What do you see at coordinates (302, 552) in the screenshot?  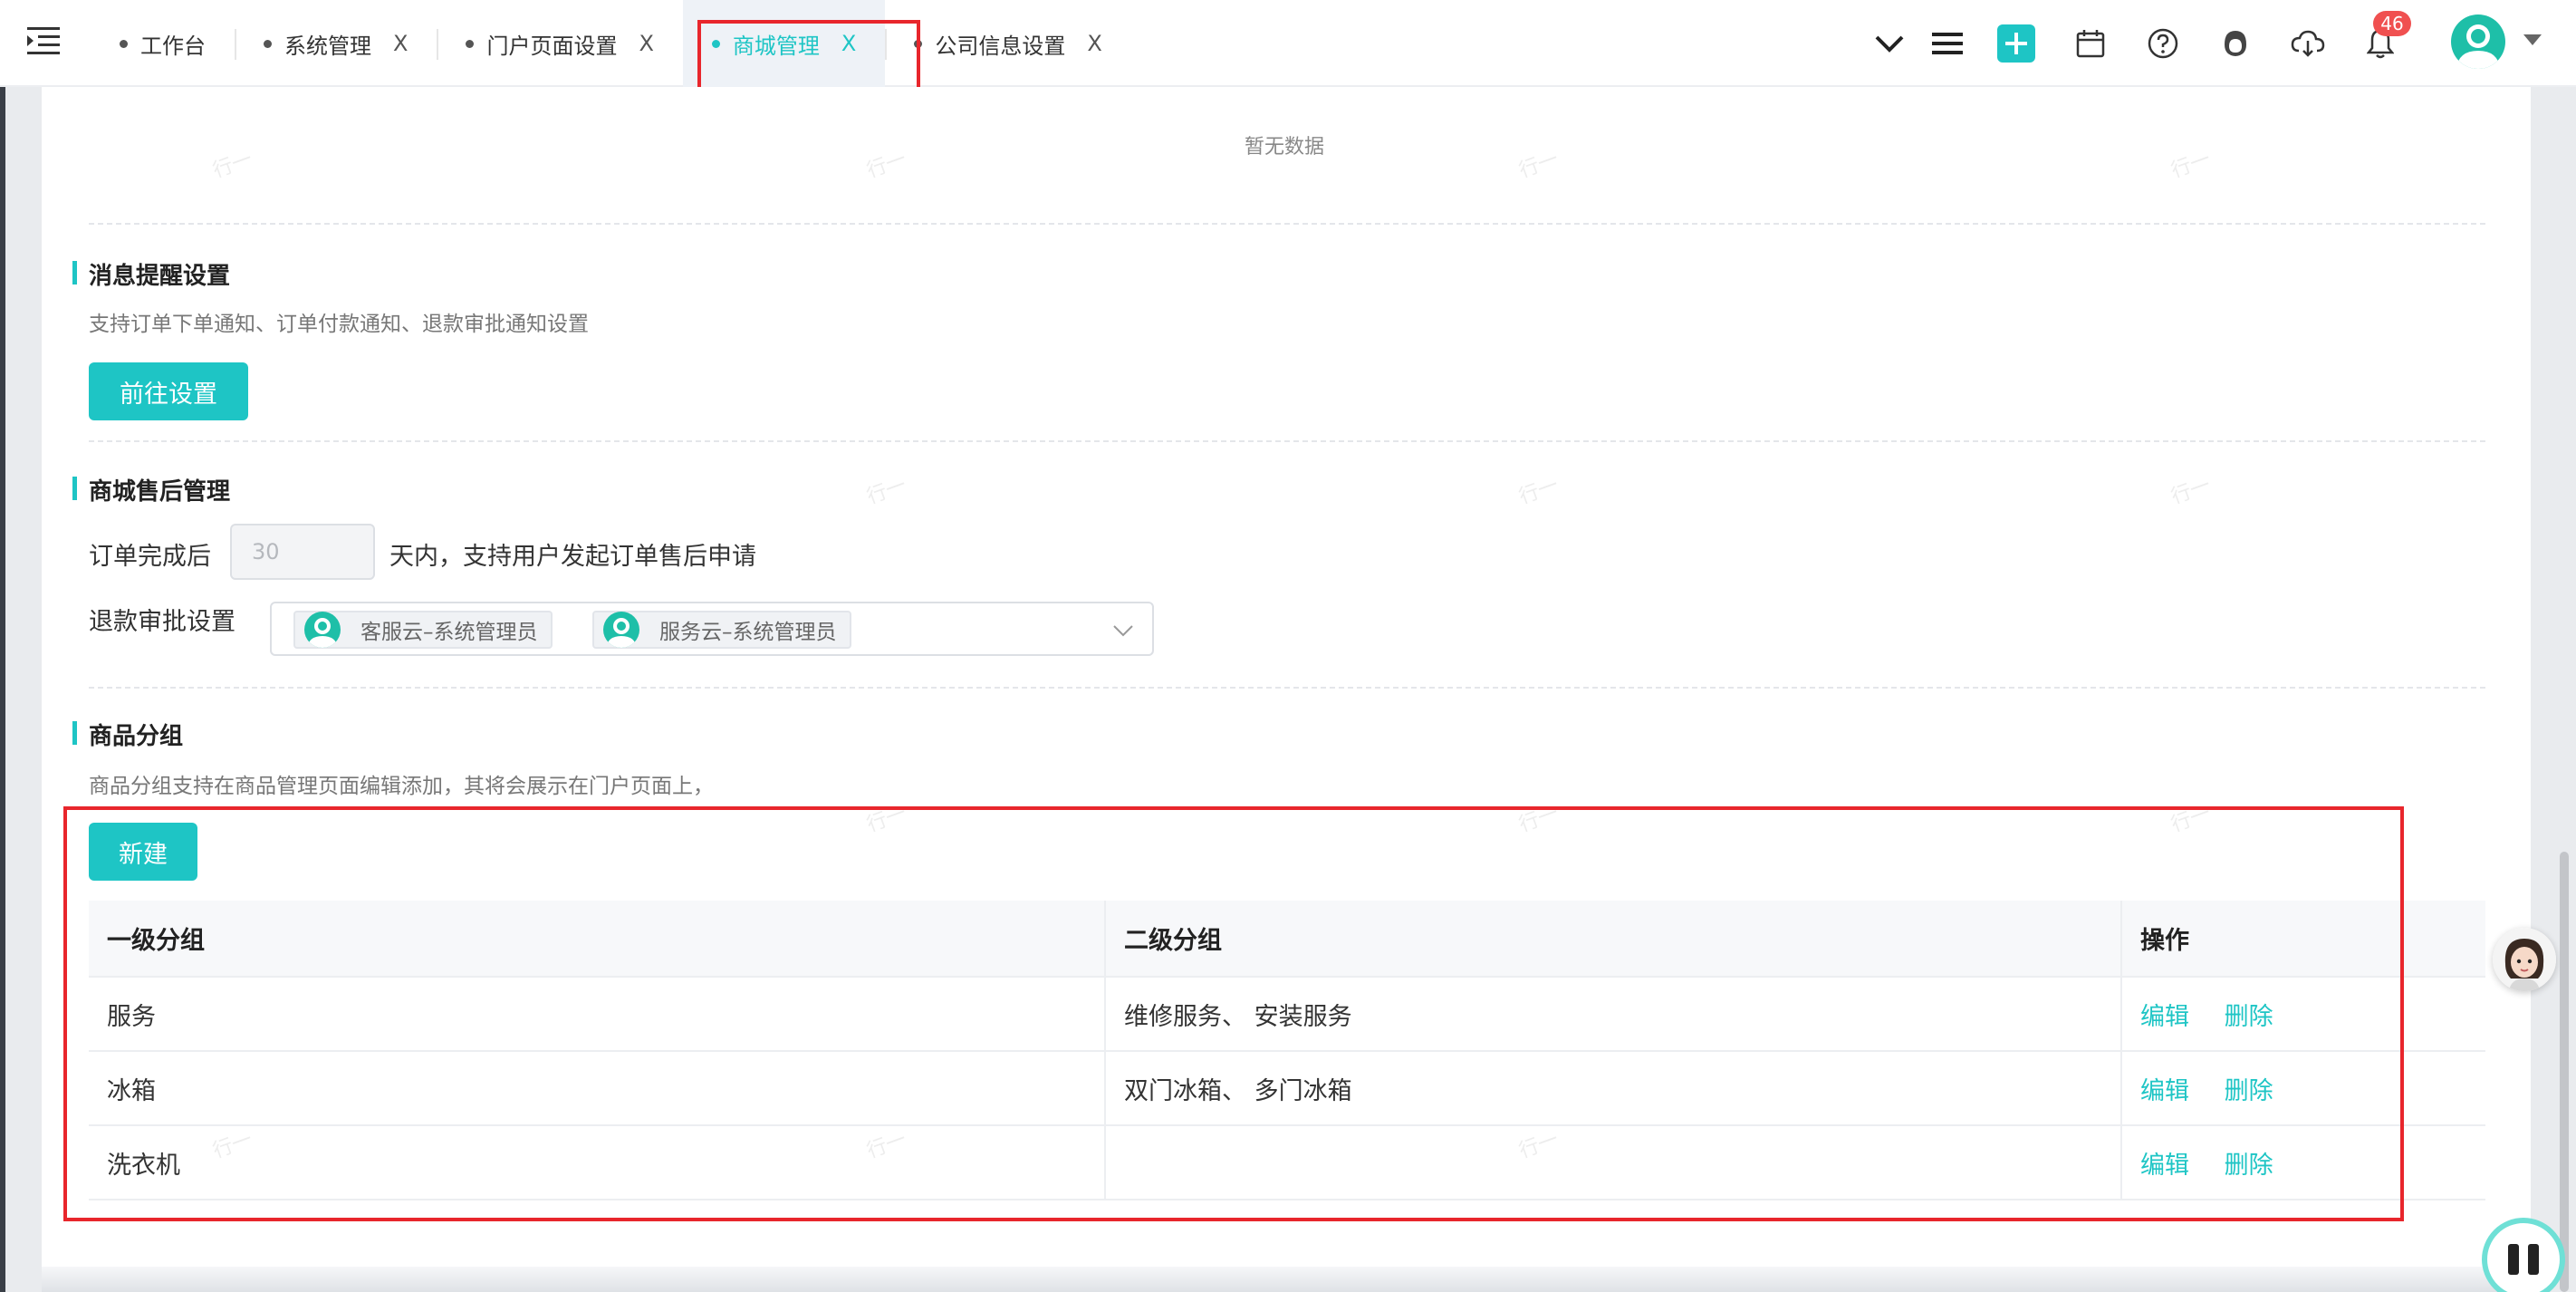 I see `after-sales-days-input: 30` at bounding box center [302, 552].